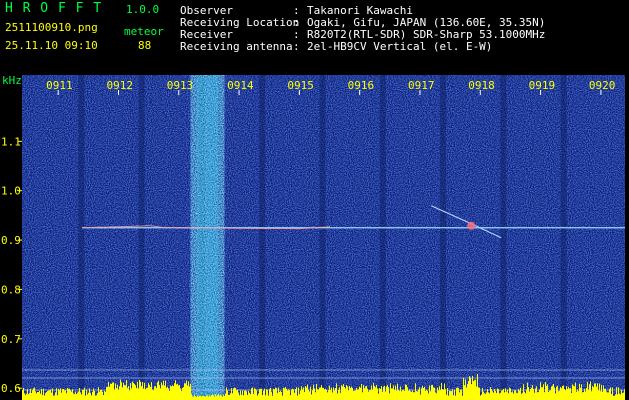  What do you see at coordinates (11, 191) in the screenshot?
I see `y-tick-label: 1.0` at bounding box center [11, 191].